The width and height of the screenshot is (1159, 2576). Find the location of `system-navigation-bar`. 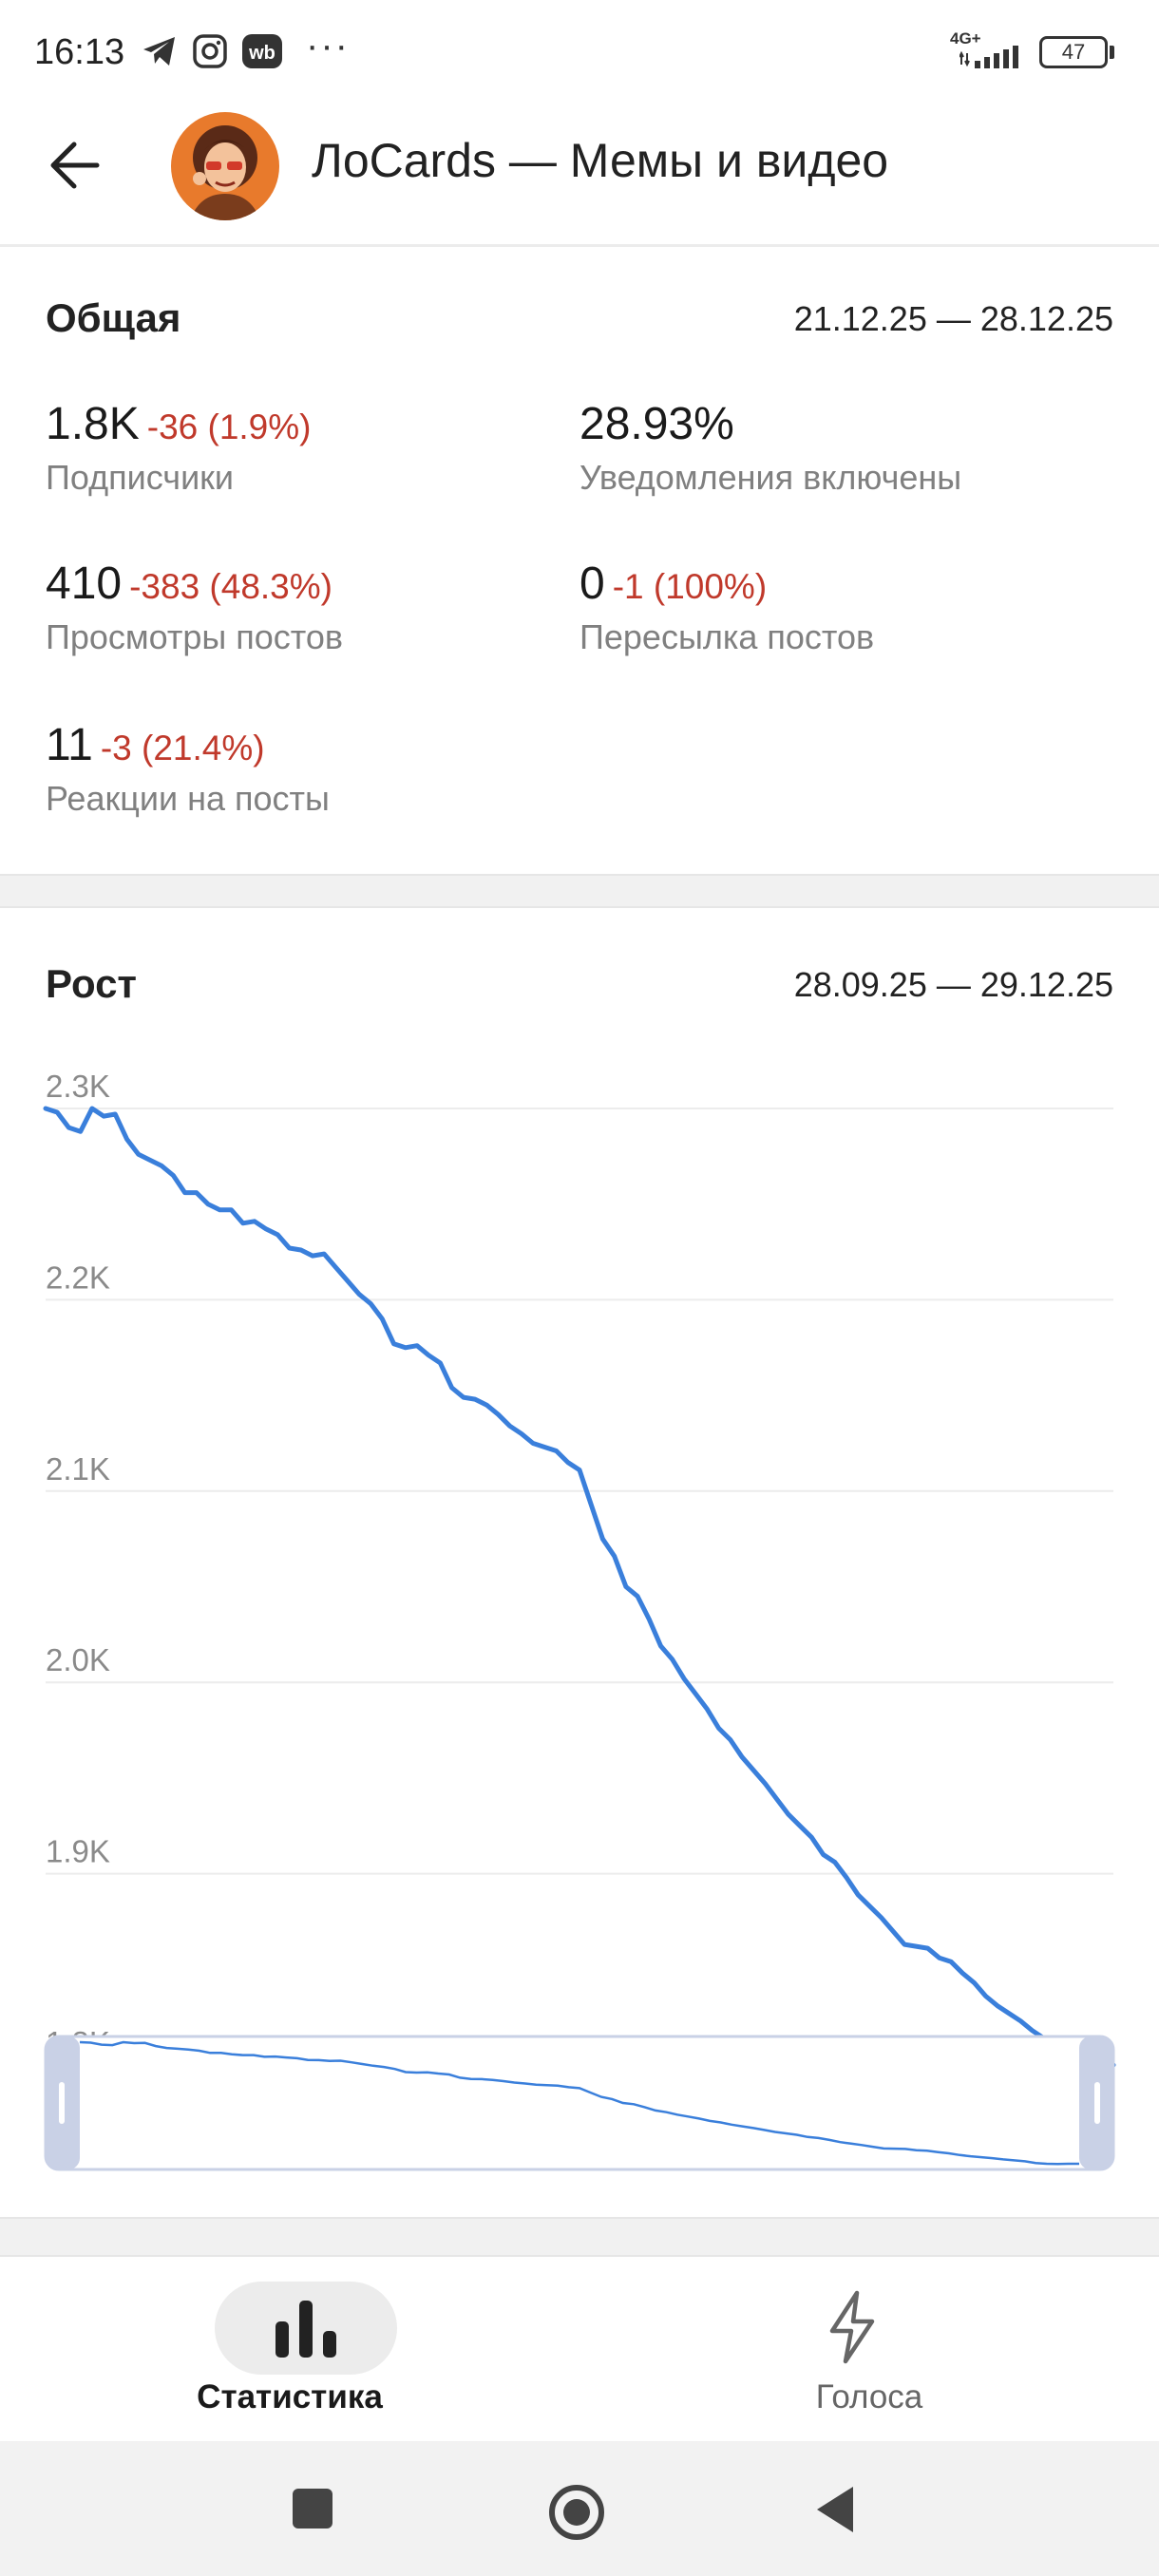

system-navigation-bar is located at coordinates (579, 2508).